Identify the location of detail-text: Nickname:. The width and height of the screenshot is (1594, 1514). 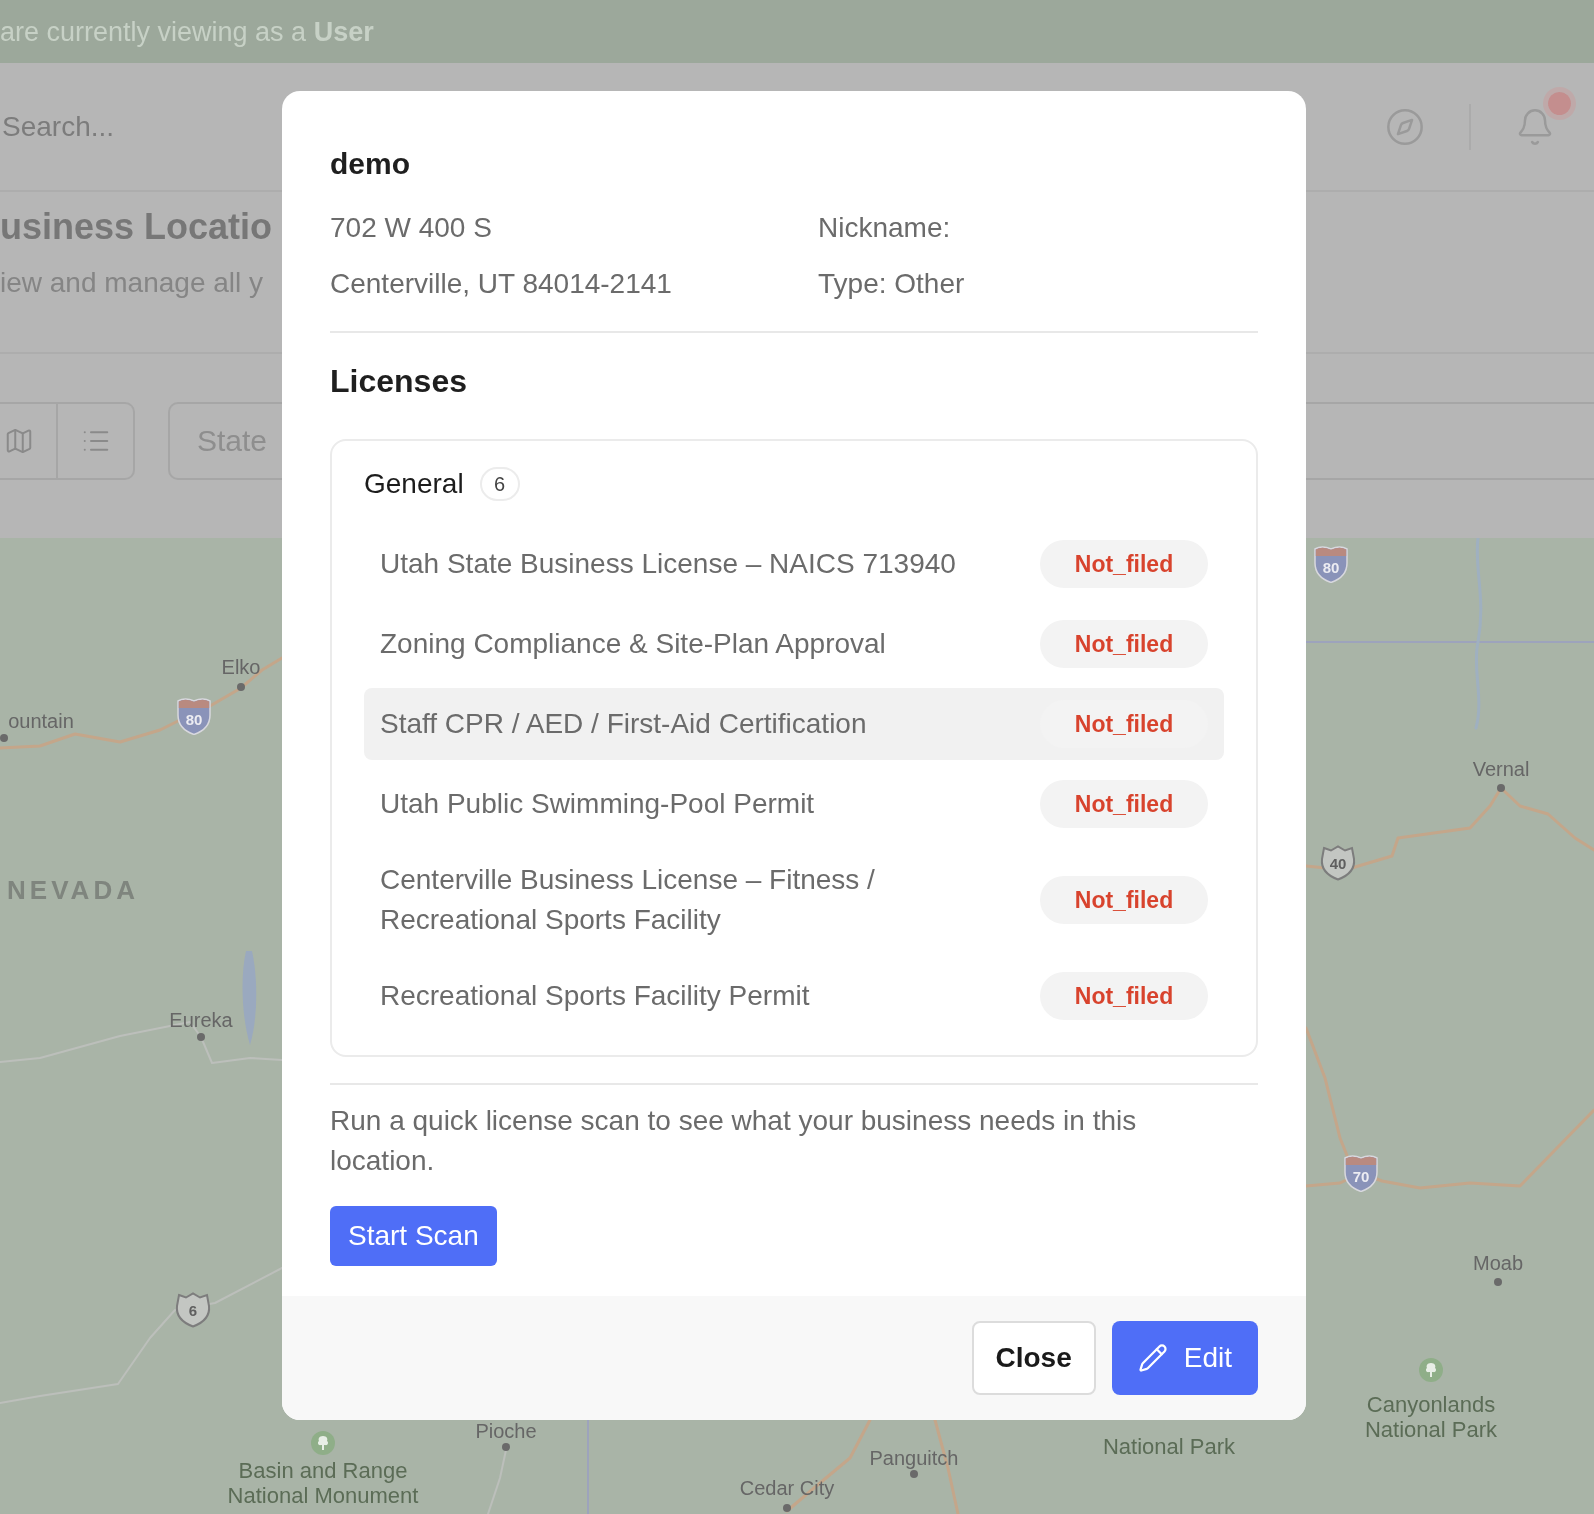
(884, 228).